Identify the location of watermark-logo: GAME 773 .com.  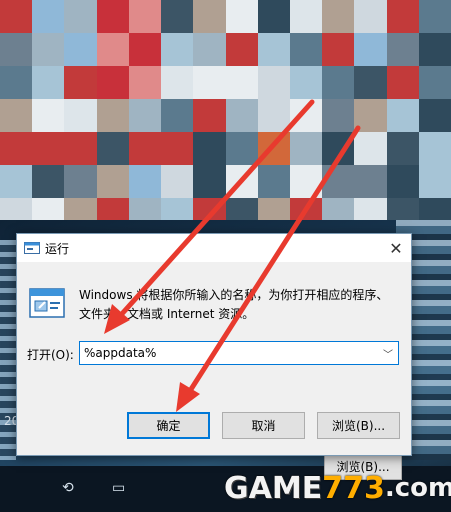
(337, 488).